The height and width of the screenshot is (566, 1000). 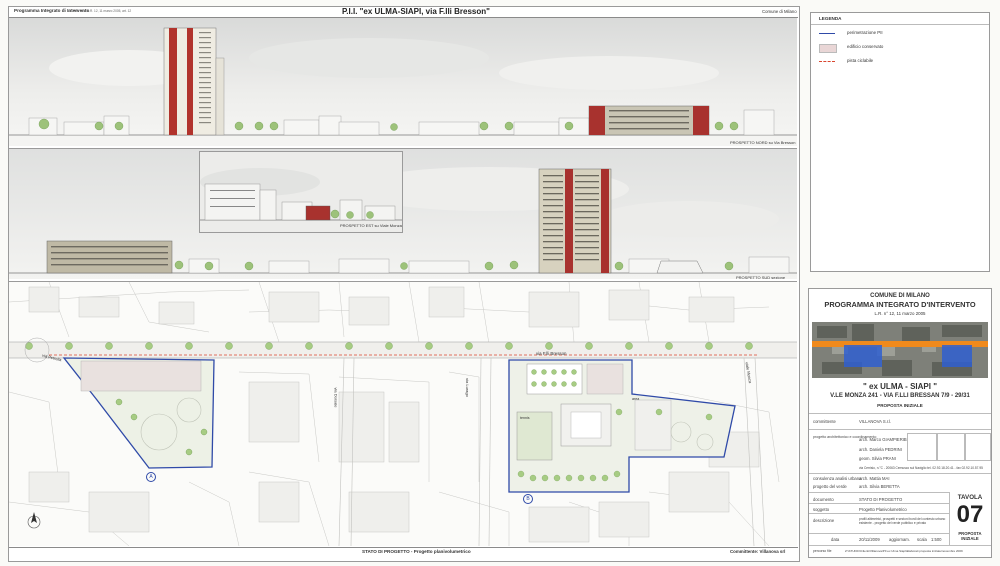 I want to click on data-value: 20/11/2009, so click(x=869, y=539).